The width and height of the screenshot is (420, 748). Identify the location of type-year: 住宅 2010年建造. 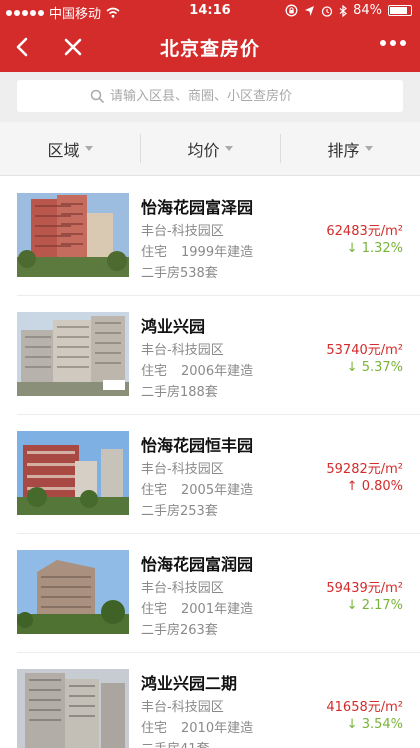
(197, 726).